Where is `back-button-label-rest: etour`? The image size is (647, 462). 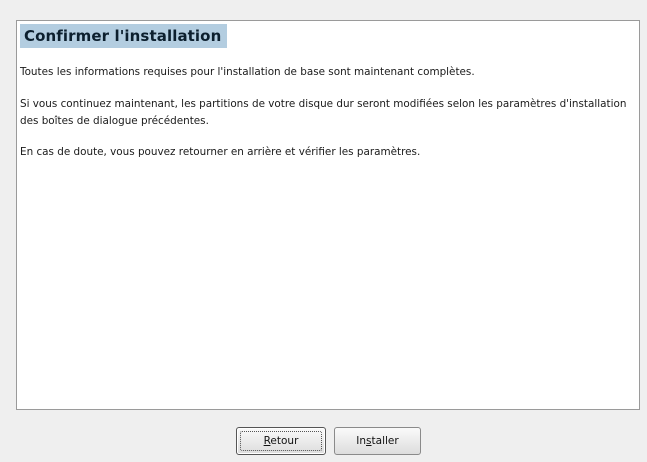
back-button-label-rest: etour is located at coordinates (284, 441).